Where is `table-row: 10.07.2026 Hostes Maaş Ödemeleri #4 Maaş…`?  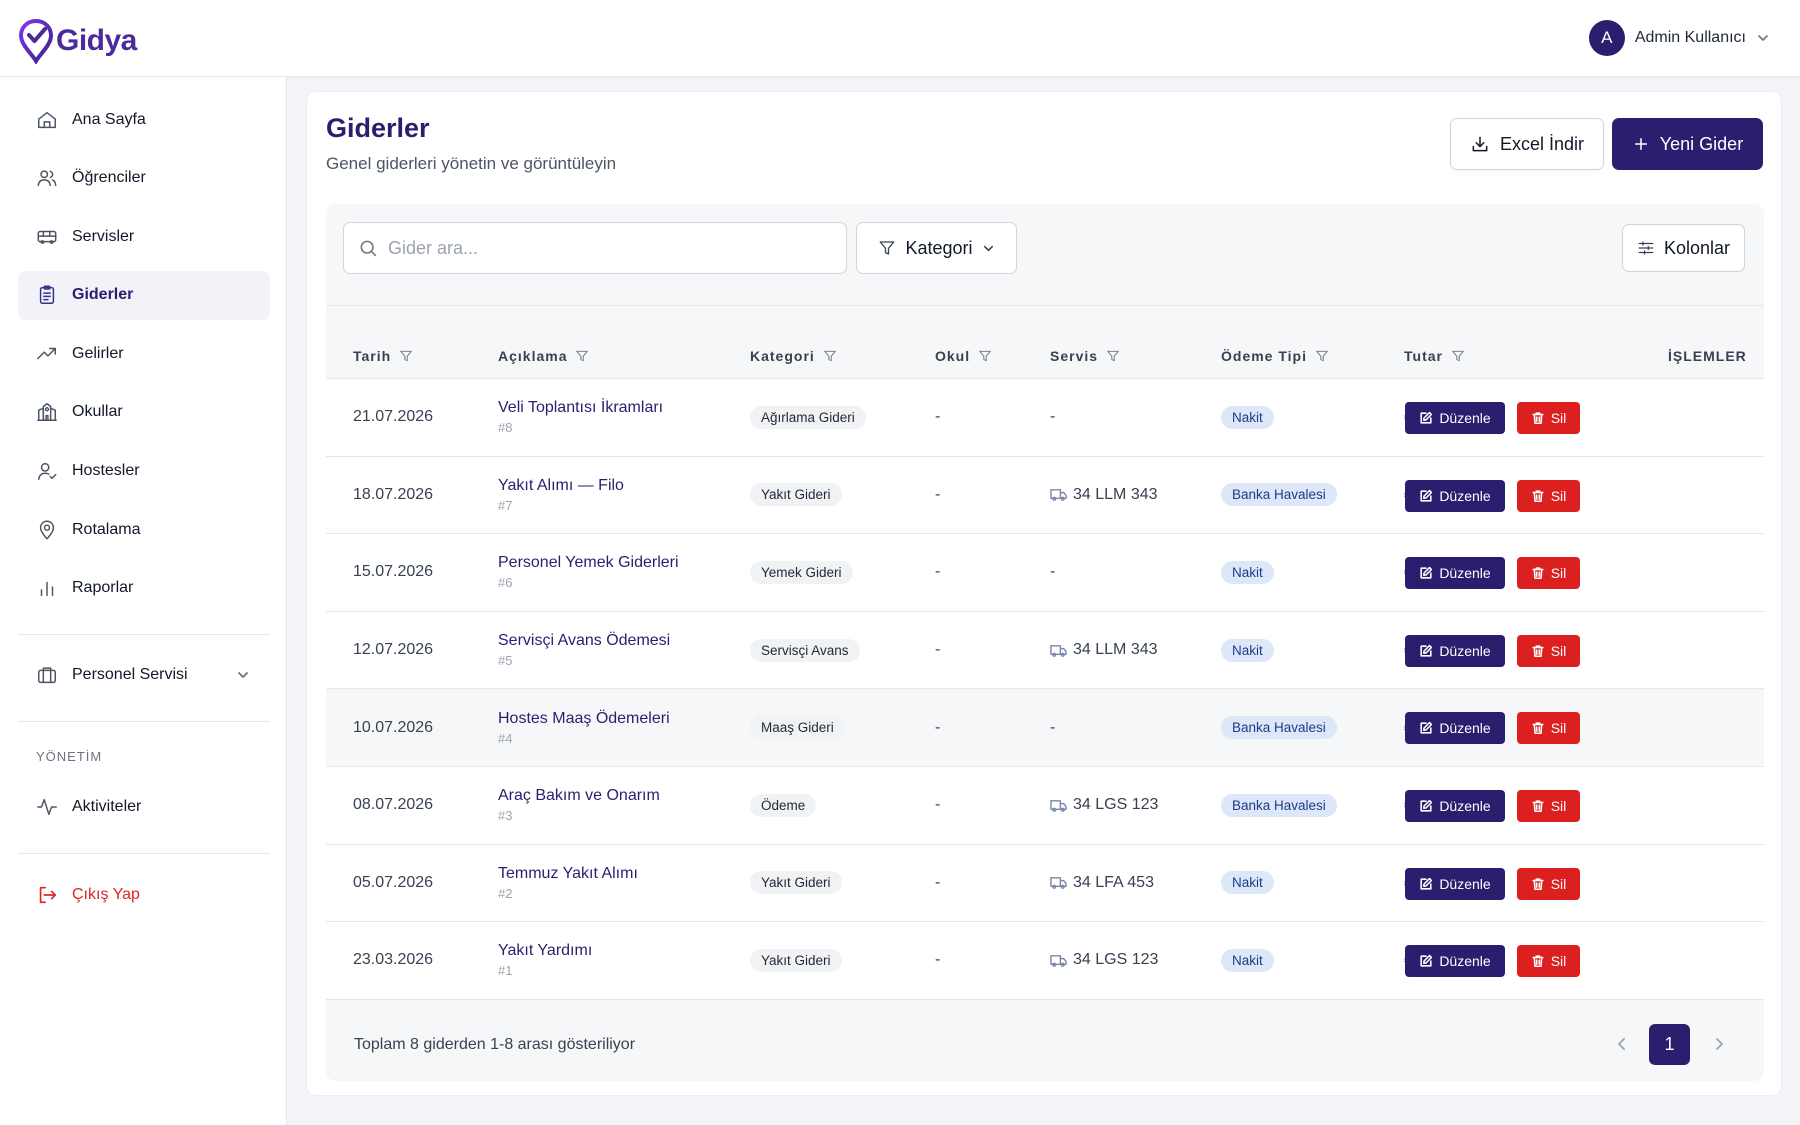
table-row: 10.07.2026 Hostes Maaş Ödemeleri #4 Maaş… is located at coordinates (1045, 728).